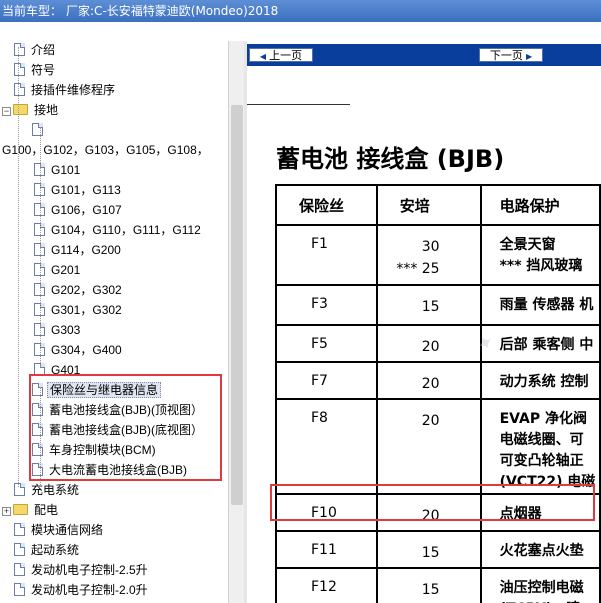 This screenshot has height=603, width=601. What do you see at coordinates (55, 550) in the screenshot?
I see `tree-item-label: 起动系统` at bounding box center [55, 550].